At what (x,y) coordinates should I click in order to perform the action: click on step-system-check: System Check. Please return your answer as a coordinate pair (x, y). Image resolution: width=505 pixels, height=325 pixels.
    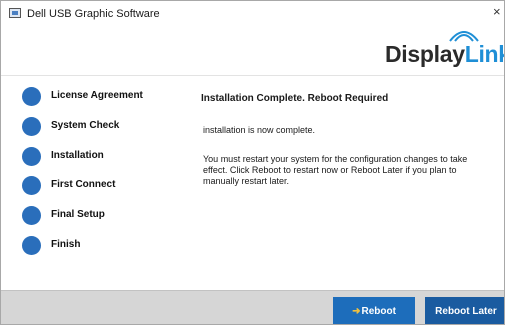
    Looking at the image, I should click on (107, 127).